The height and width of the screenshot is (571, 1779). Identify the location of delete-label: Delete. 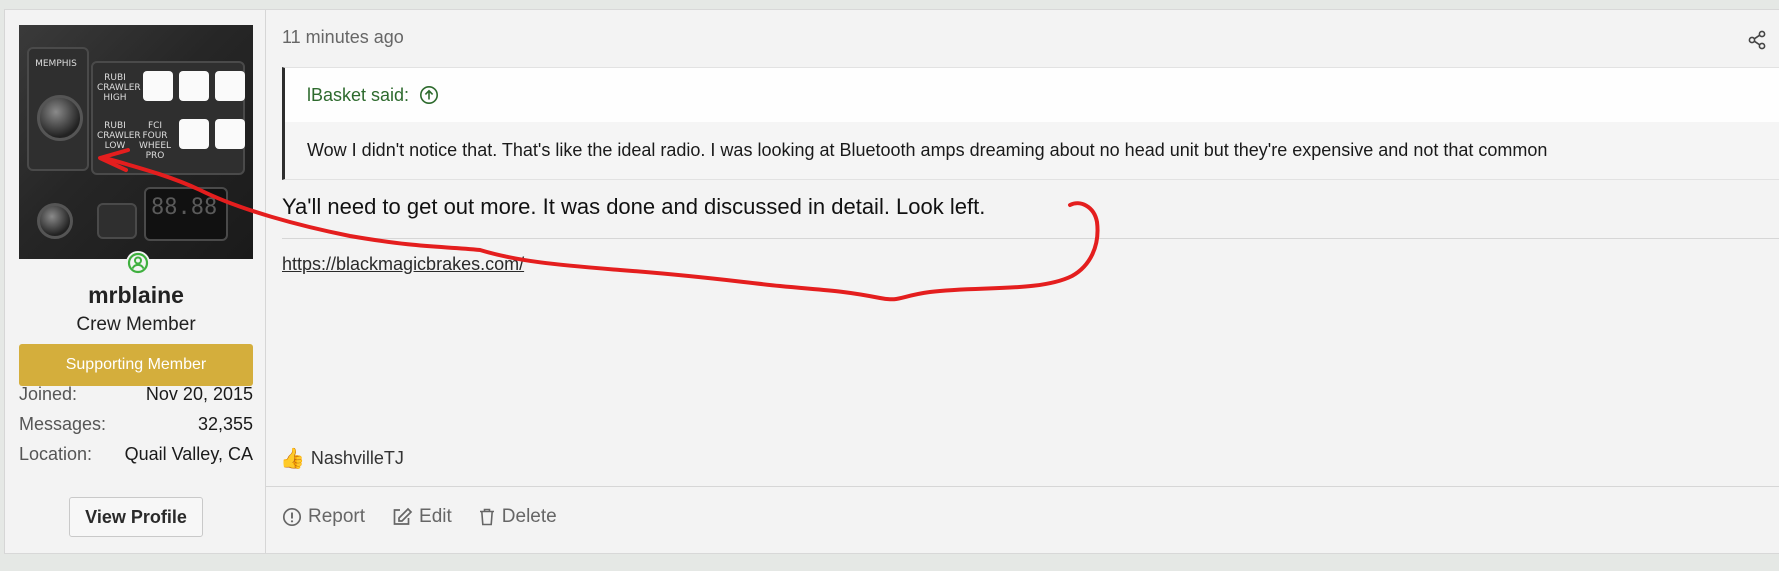
(529, 516).